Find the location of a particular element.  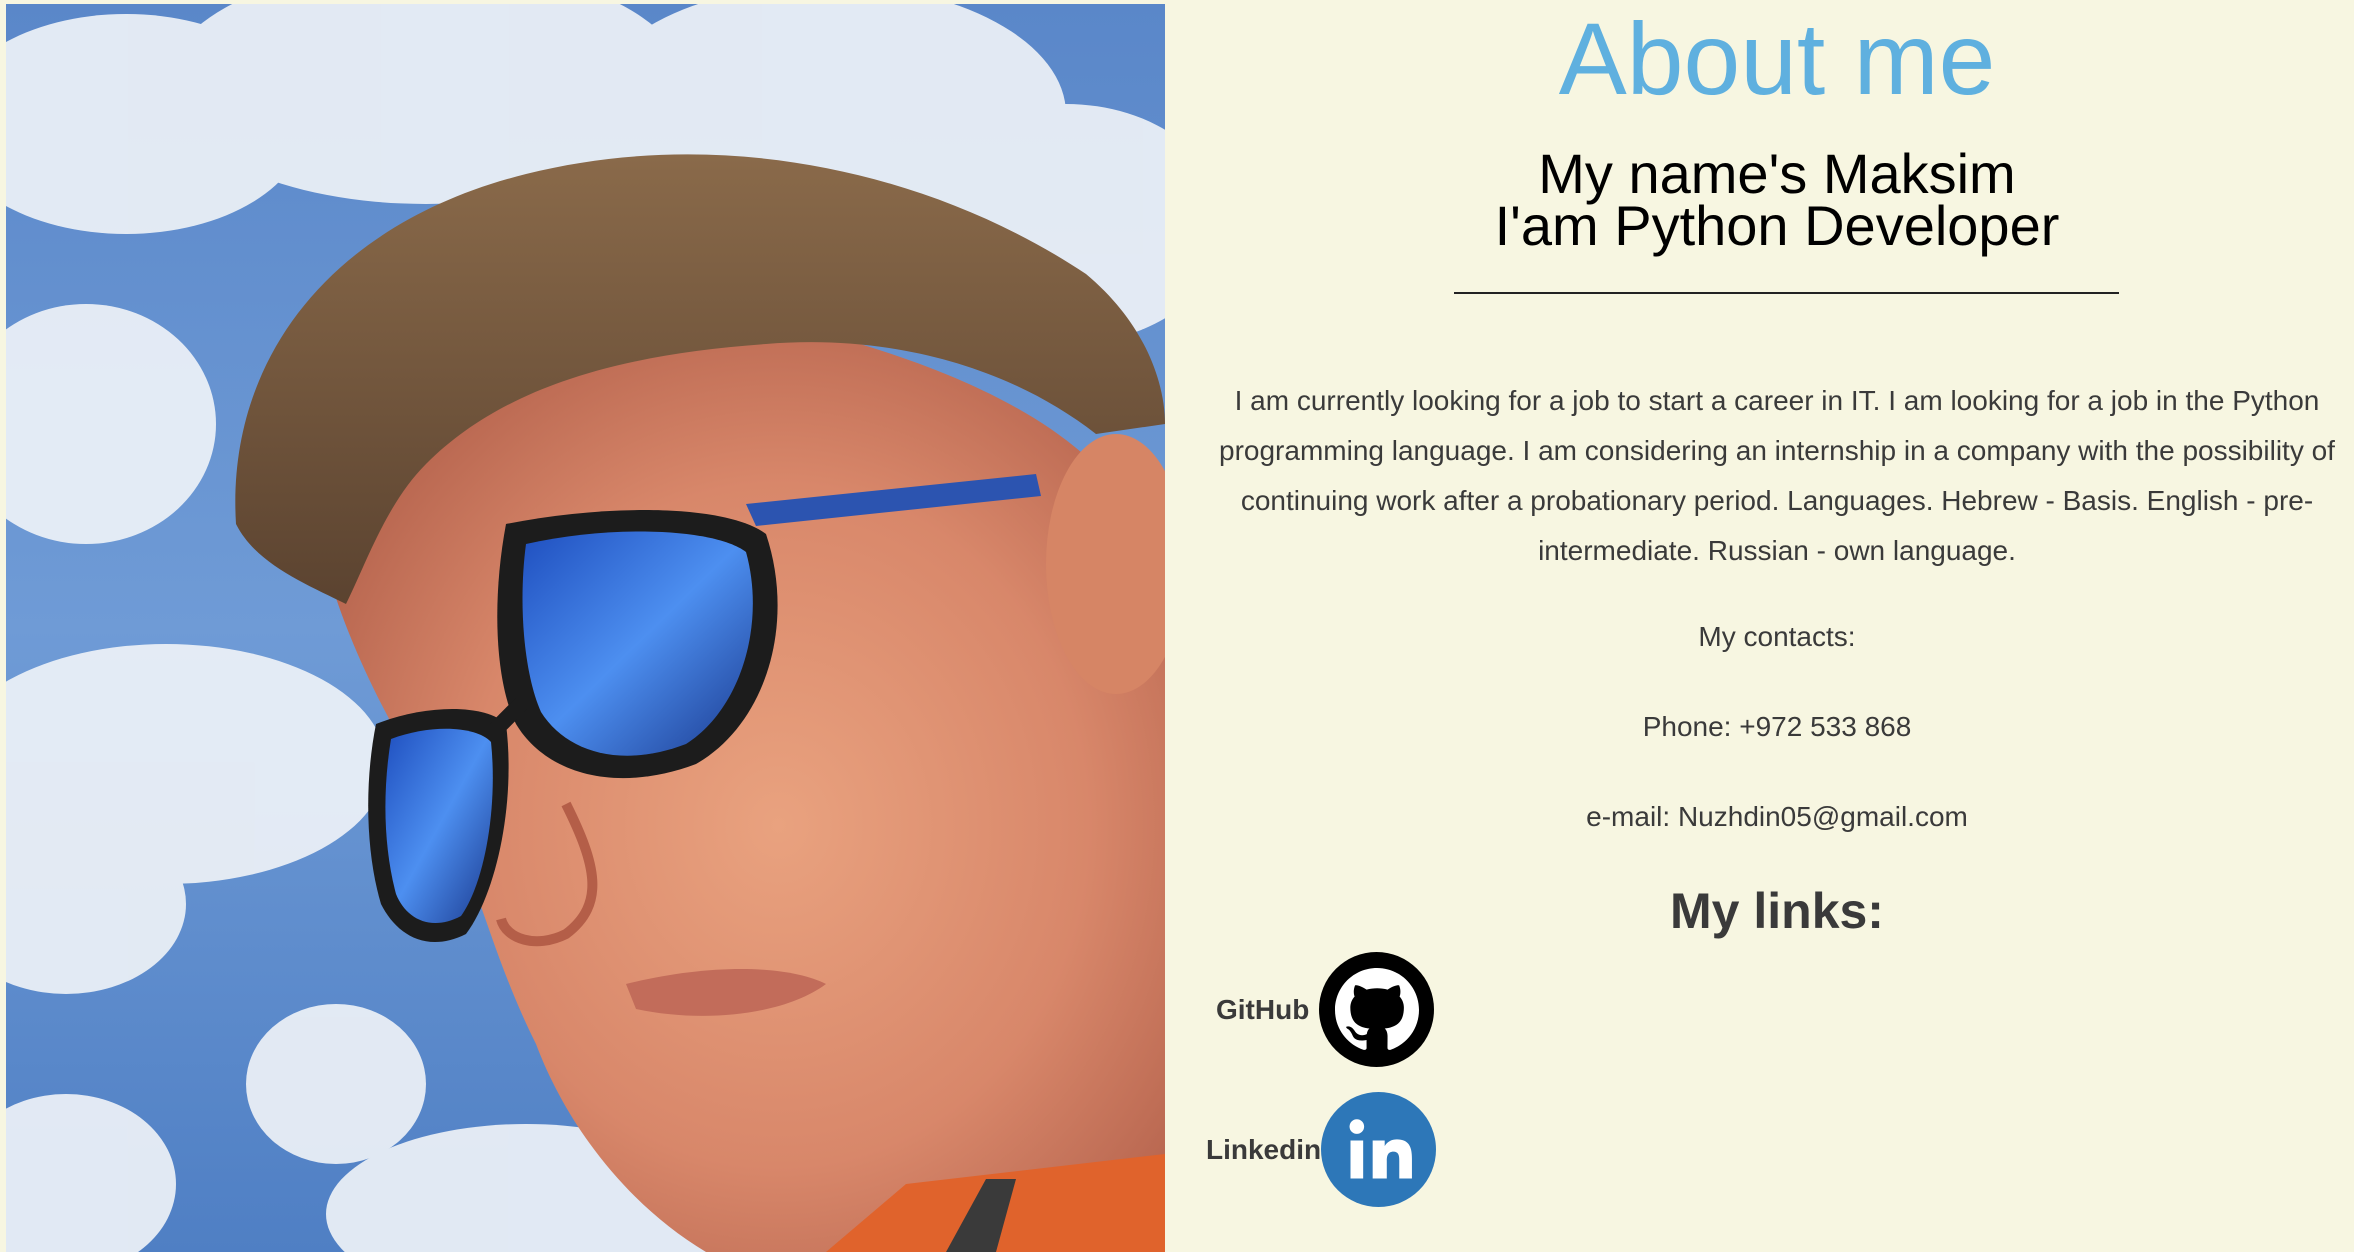

intro-heading: My name's Maksim I'am Python Developer is located at coordinates (1777, 199).